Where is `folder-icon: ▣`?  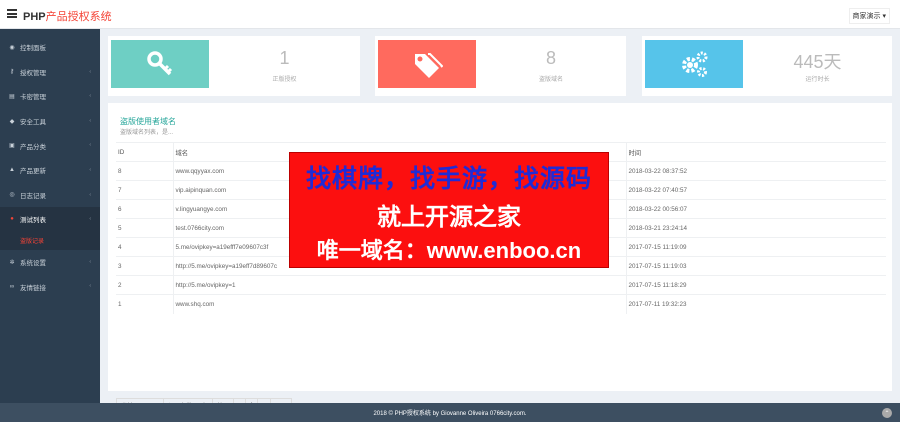
folder-icon: ▣ is located at coordinates (12, 146).